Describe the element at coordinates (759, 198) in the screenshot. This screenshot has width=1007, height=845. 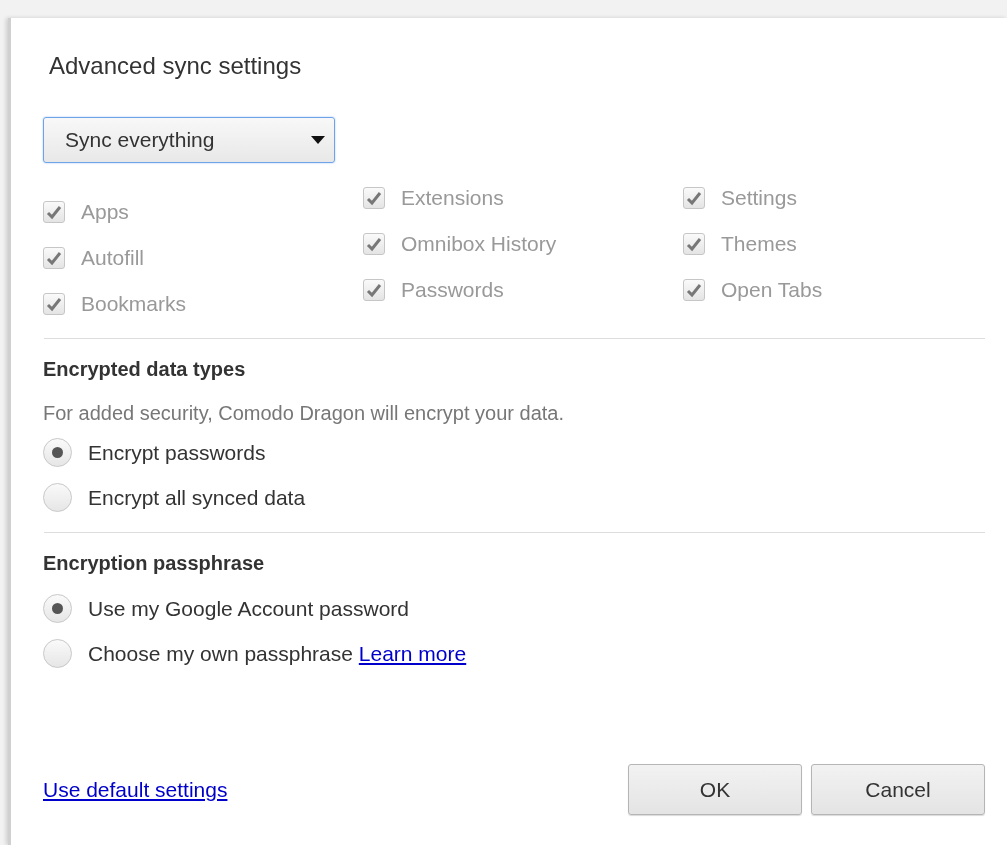
I see `checkbox-label: Settings` at that location.